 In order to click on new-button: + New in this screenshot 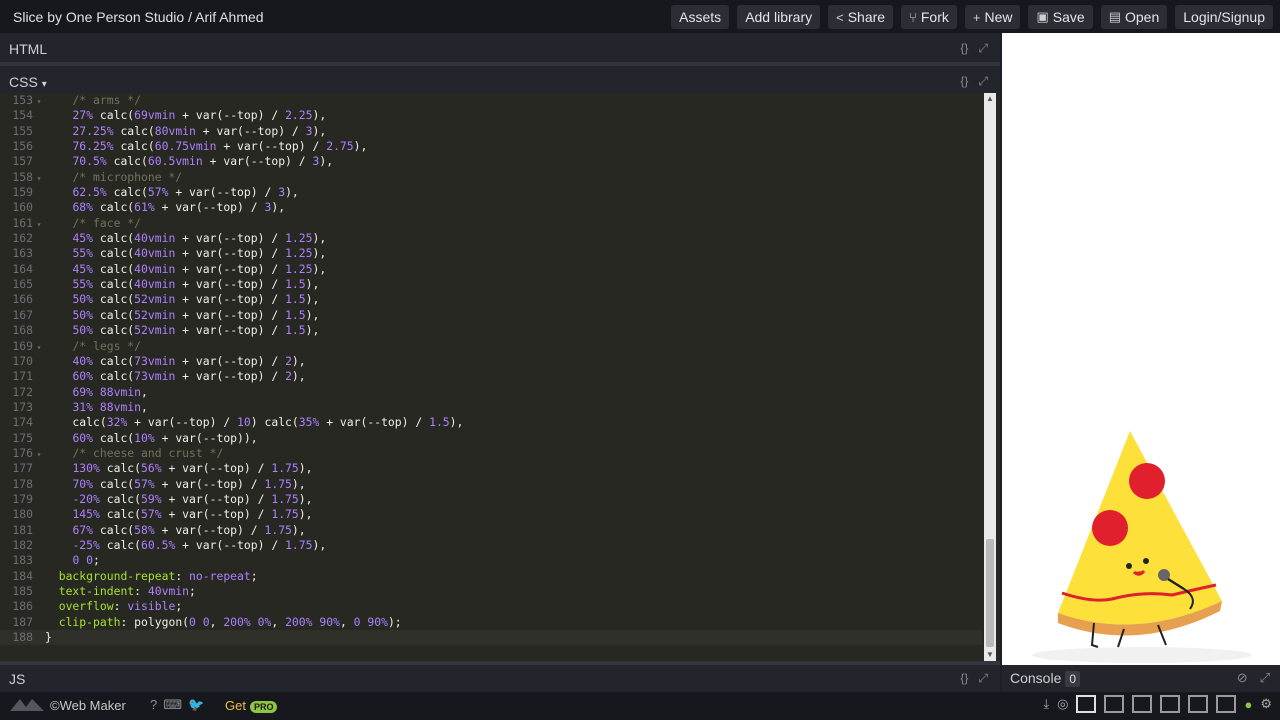, I will do `click(992, 17)`.